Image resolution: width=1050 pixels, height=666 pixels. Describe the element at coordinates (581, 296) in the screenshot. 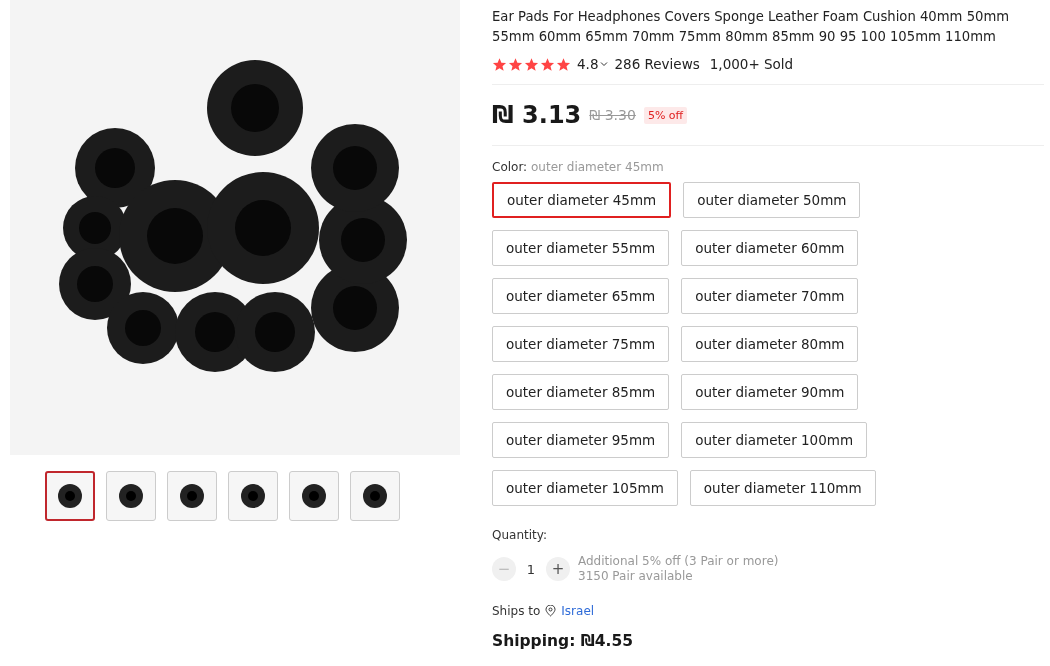

I see `color-option: outer diameter 65mm` at that location.